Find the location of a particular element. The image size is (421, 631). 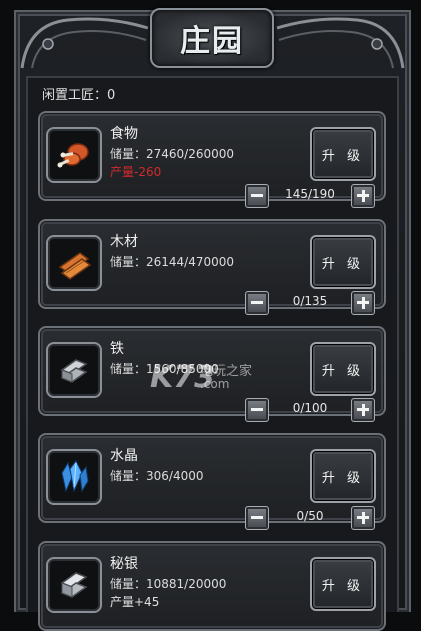

frame-ornament-left is located at coordinates (84, 43).